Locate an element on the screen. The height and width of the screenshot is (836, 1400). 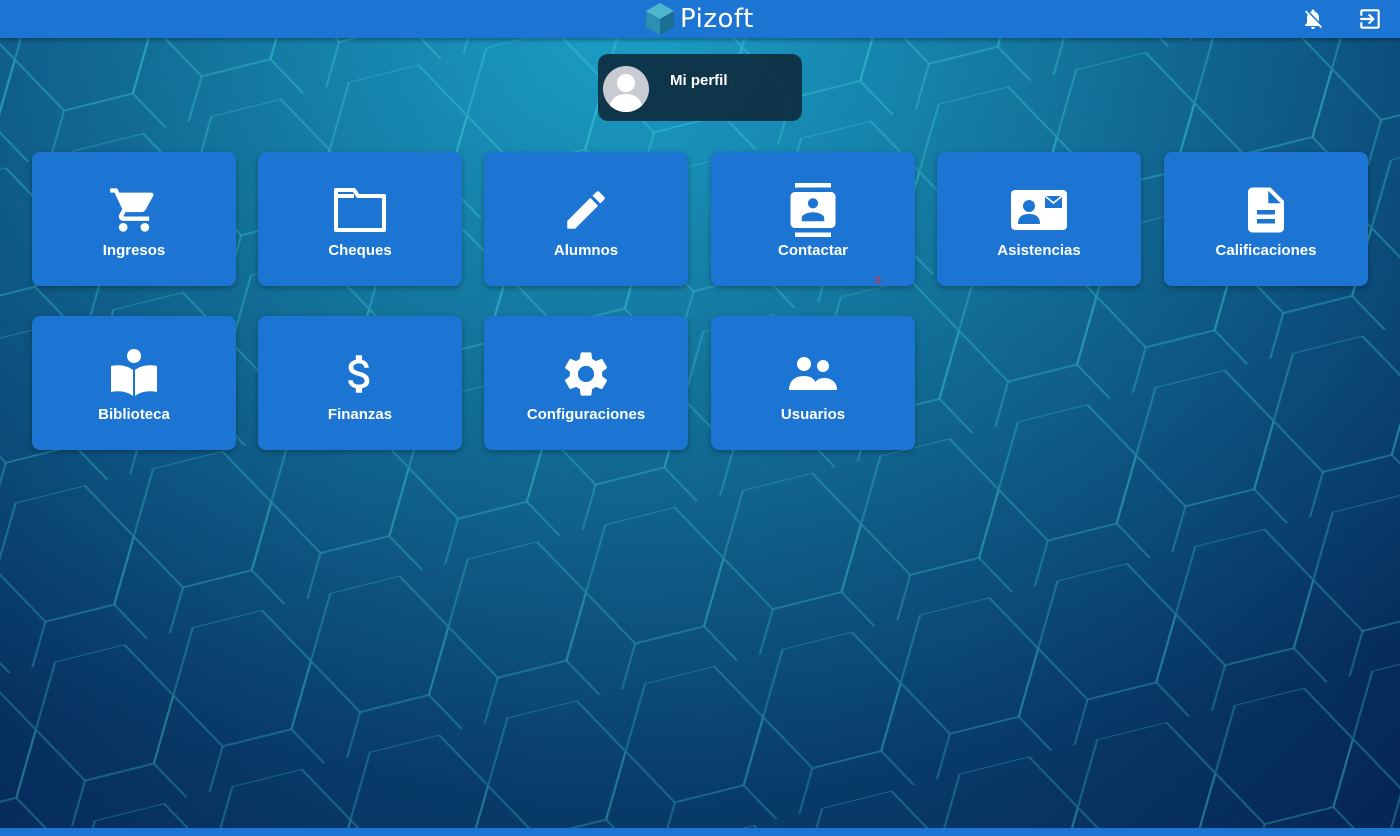
my-profile-label: Mi perfil is located at coordinates (699, 80).